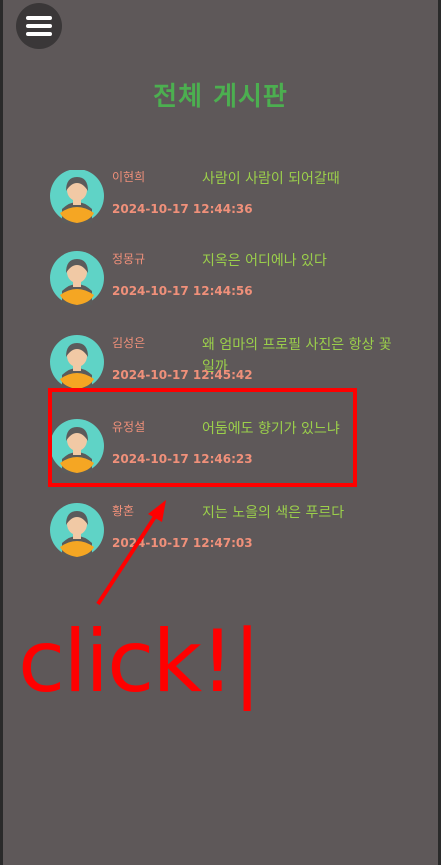 Image resolution: width=441 pixels, height=865 pixels. I want to click on post-author: 유정설, so click(129, 427).